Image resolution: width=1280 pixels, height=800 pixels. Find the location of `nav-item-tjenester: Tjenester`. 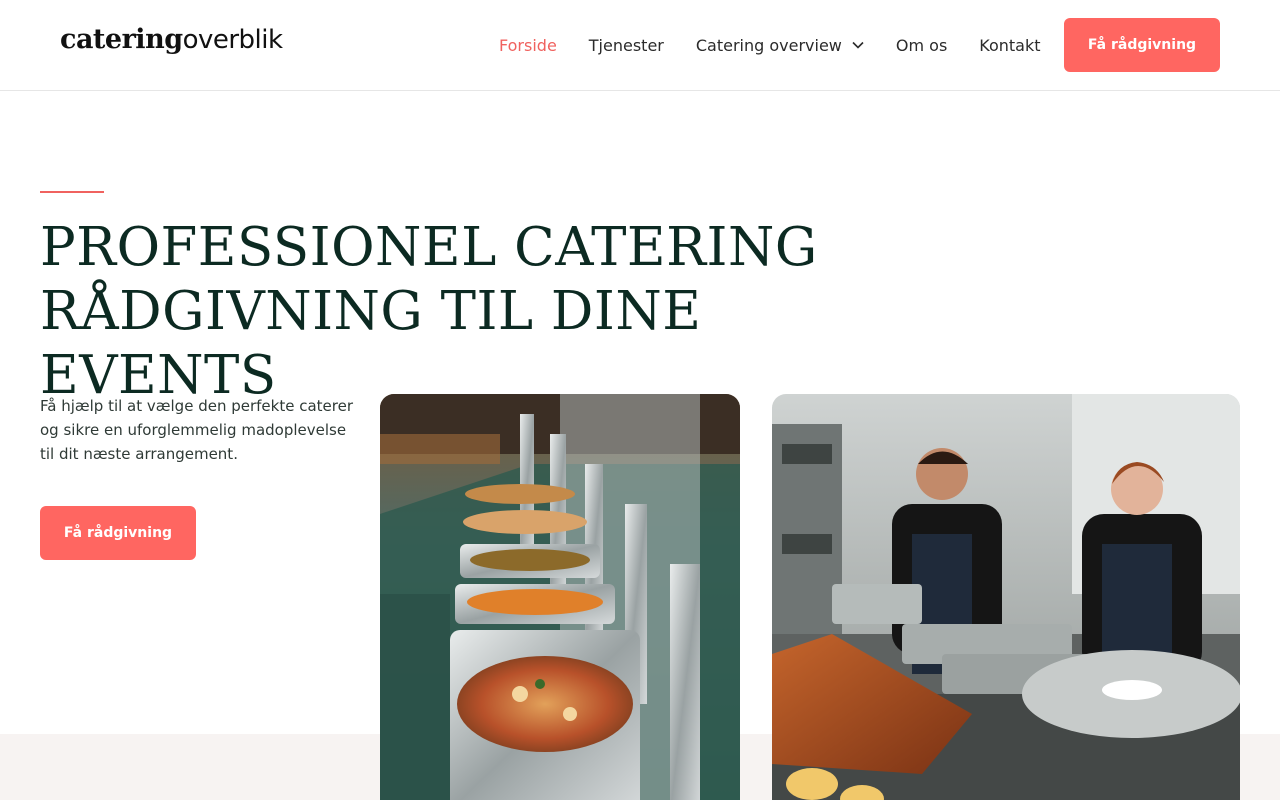

nav-item-tjenester: Tjenester is located at coordinates (626, 45).